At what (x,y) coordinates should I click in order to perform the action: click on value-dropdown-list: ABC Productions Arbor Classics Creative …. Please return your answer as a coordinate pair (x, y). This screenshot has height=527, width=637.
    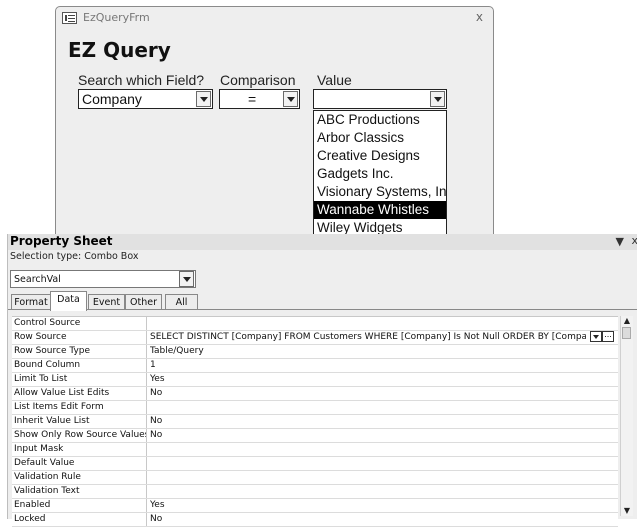
    Looking at the image, I should click on (380, 174).